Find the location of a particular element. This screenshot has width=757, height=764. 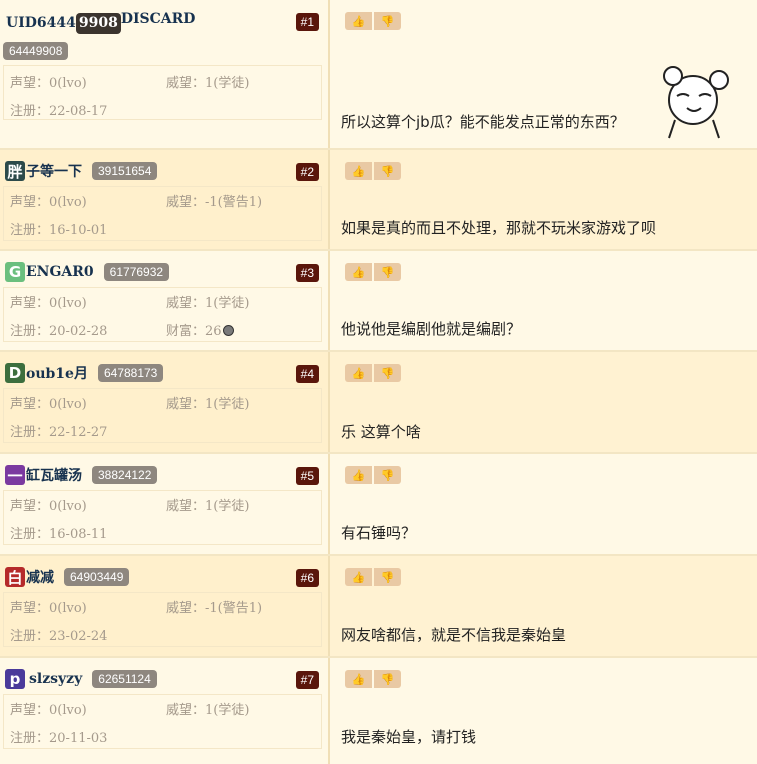

username: 子等一下 is located at coordinates (54, 171).